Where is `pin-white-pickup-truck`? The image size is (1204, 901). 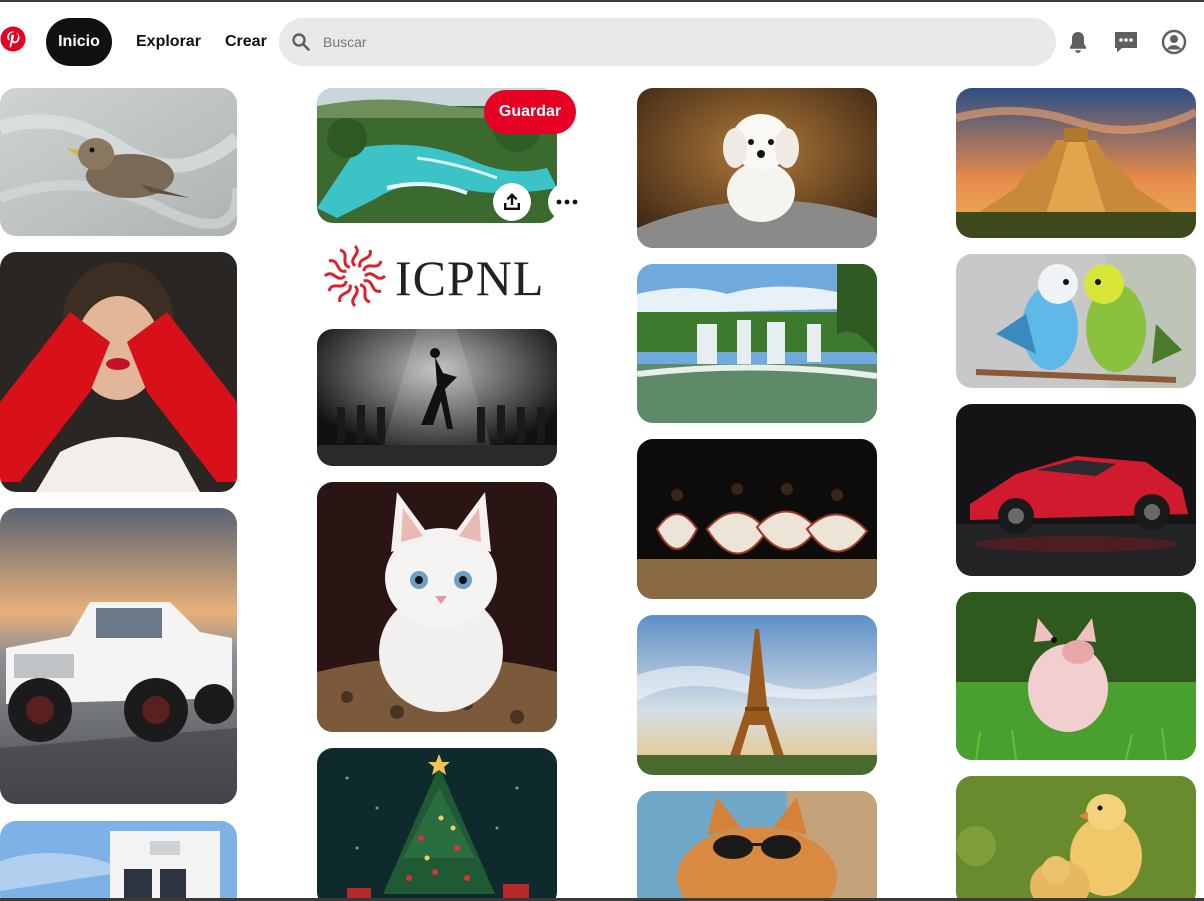 pin-white-pickup-truck is located at coordinates (118, 656).